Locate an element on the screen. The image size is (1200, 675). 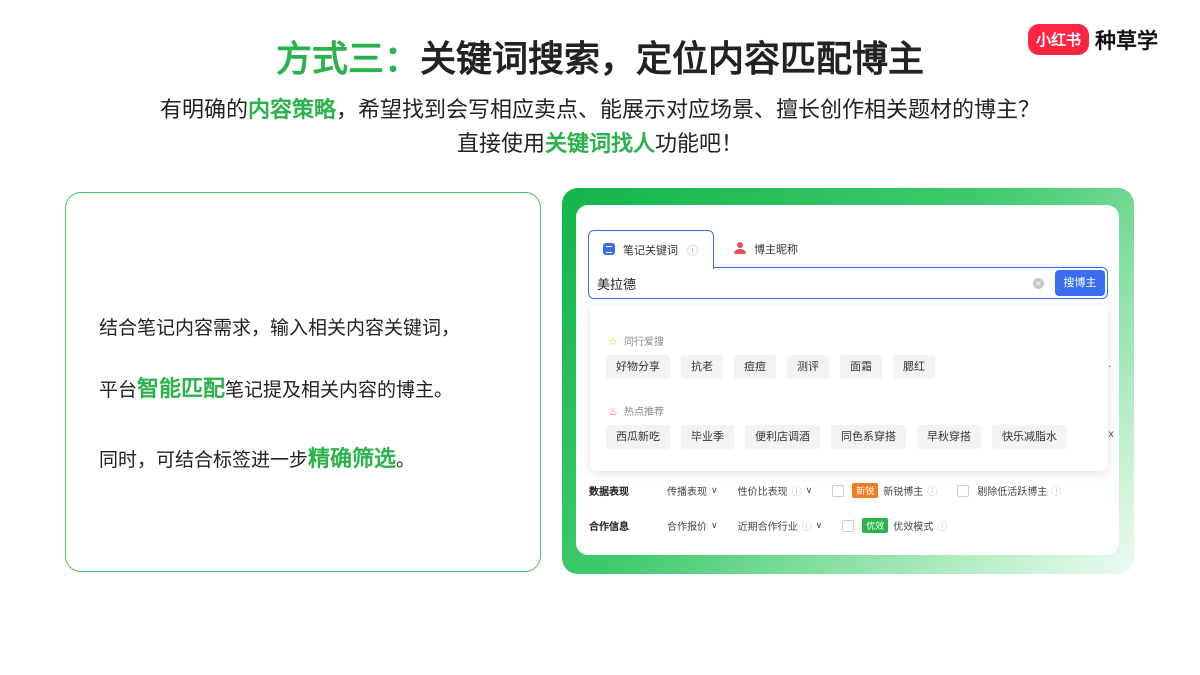
subtitle-highlight: 关键词找人 is located at coordinates (599, 144).